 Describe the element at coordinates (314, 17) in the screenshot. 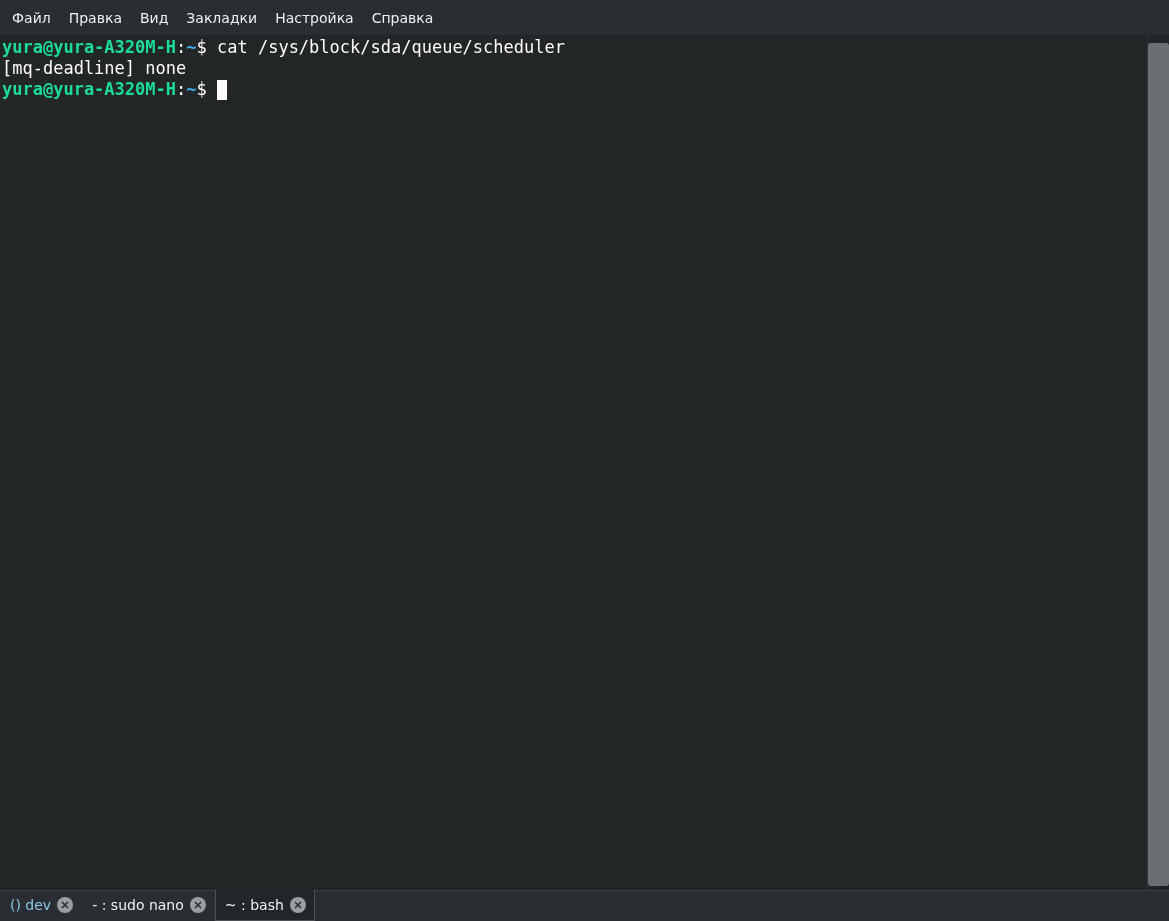

I see `menu-item: Настройка` at that location.